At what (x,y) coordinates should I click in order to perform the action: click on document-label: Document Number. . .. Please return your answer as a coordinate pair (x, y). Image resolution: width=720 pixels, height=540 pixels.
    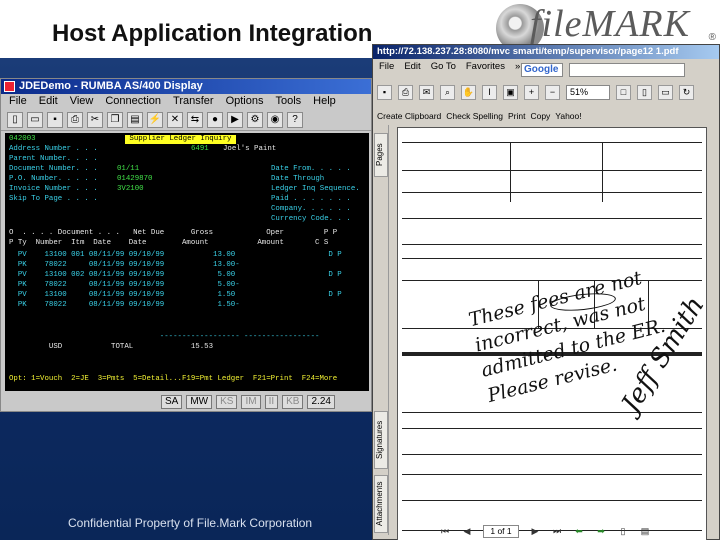
    Looking at the image, I should click on (53, 169).